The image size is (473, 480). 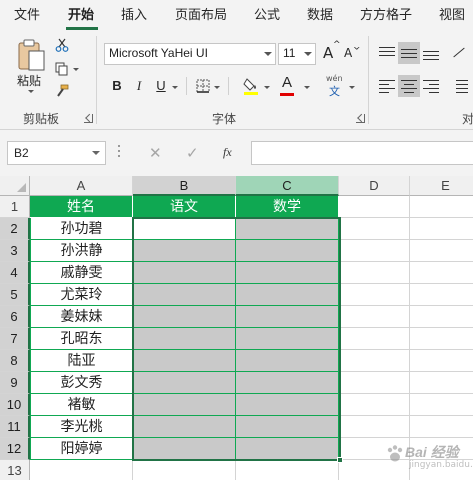 I want to click on row-header-4: 4, so click(x=15, y=273).